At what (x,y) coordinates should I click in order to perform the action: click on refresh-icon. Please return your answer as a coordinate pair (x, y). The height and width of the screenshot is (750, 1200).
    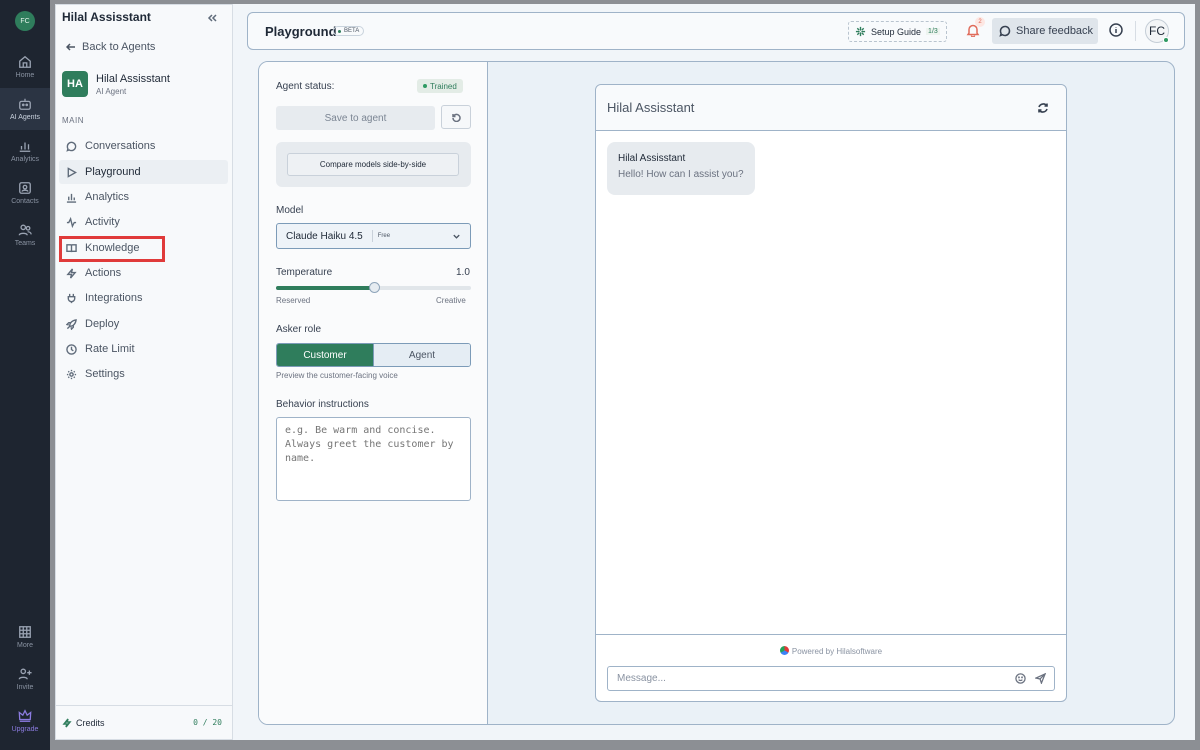
    Looking at the image, I should click on (1043, 108).